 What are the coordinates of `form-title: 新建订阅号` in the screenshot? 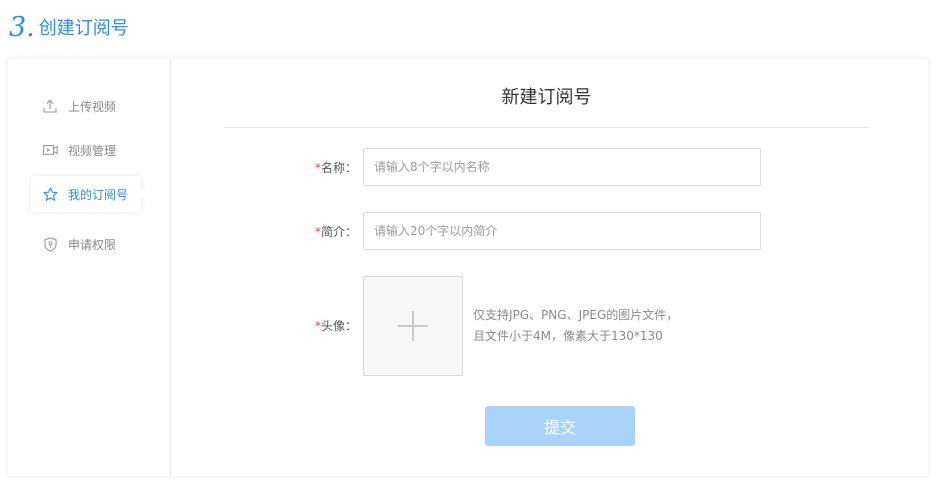 It's located at (546, 97).